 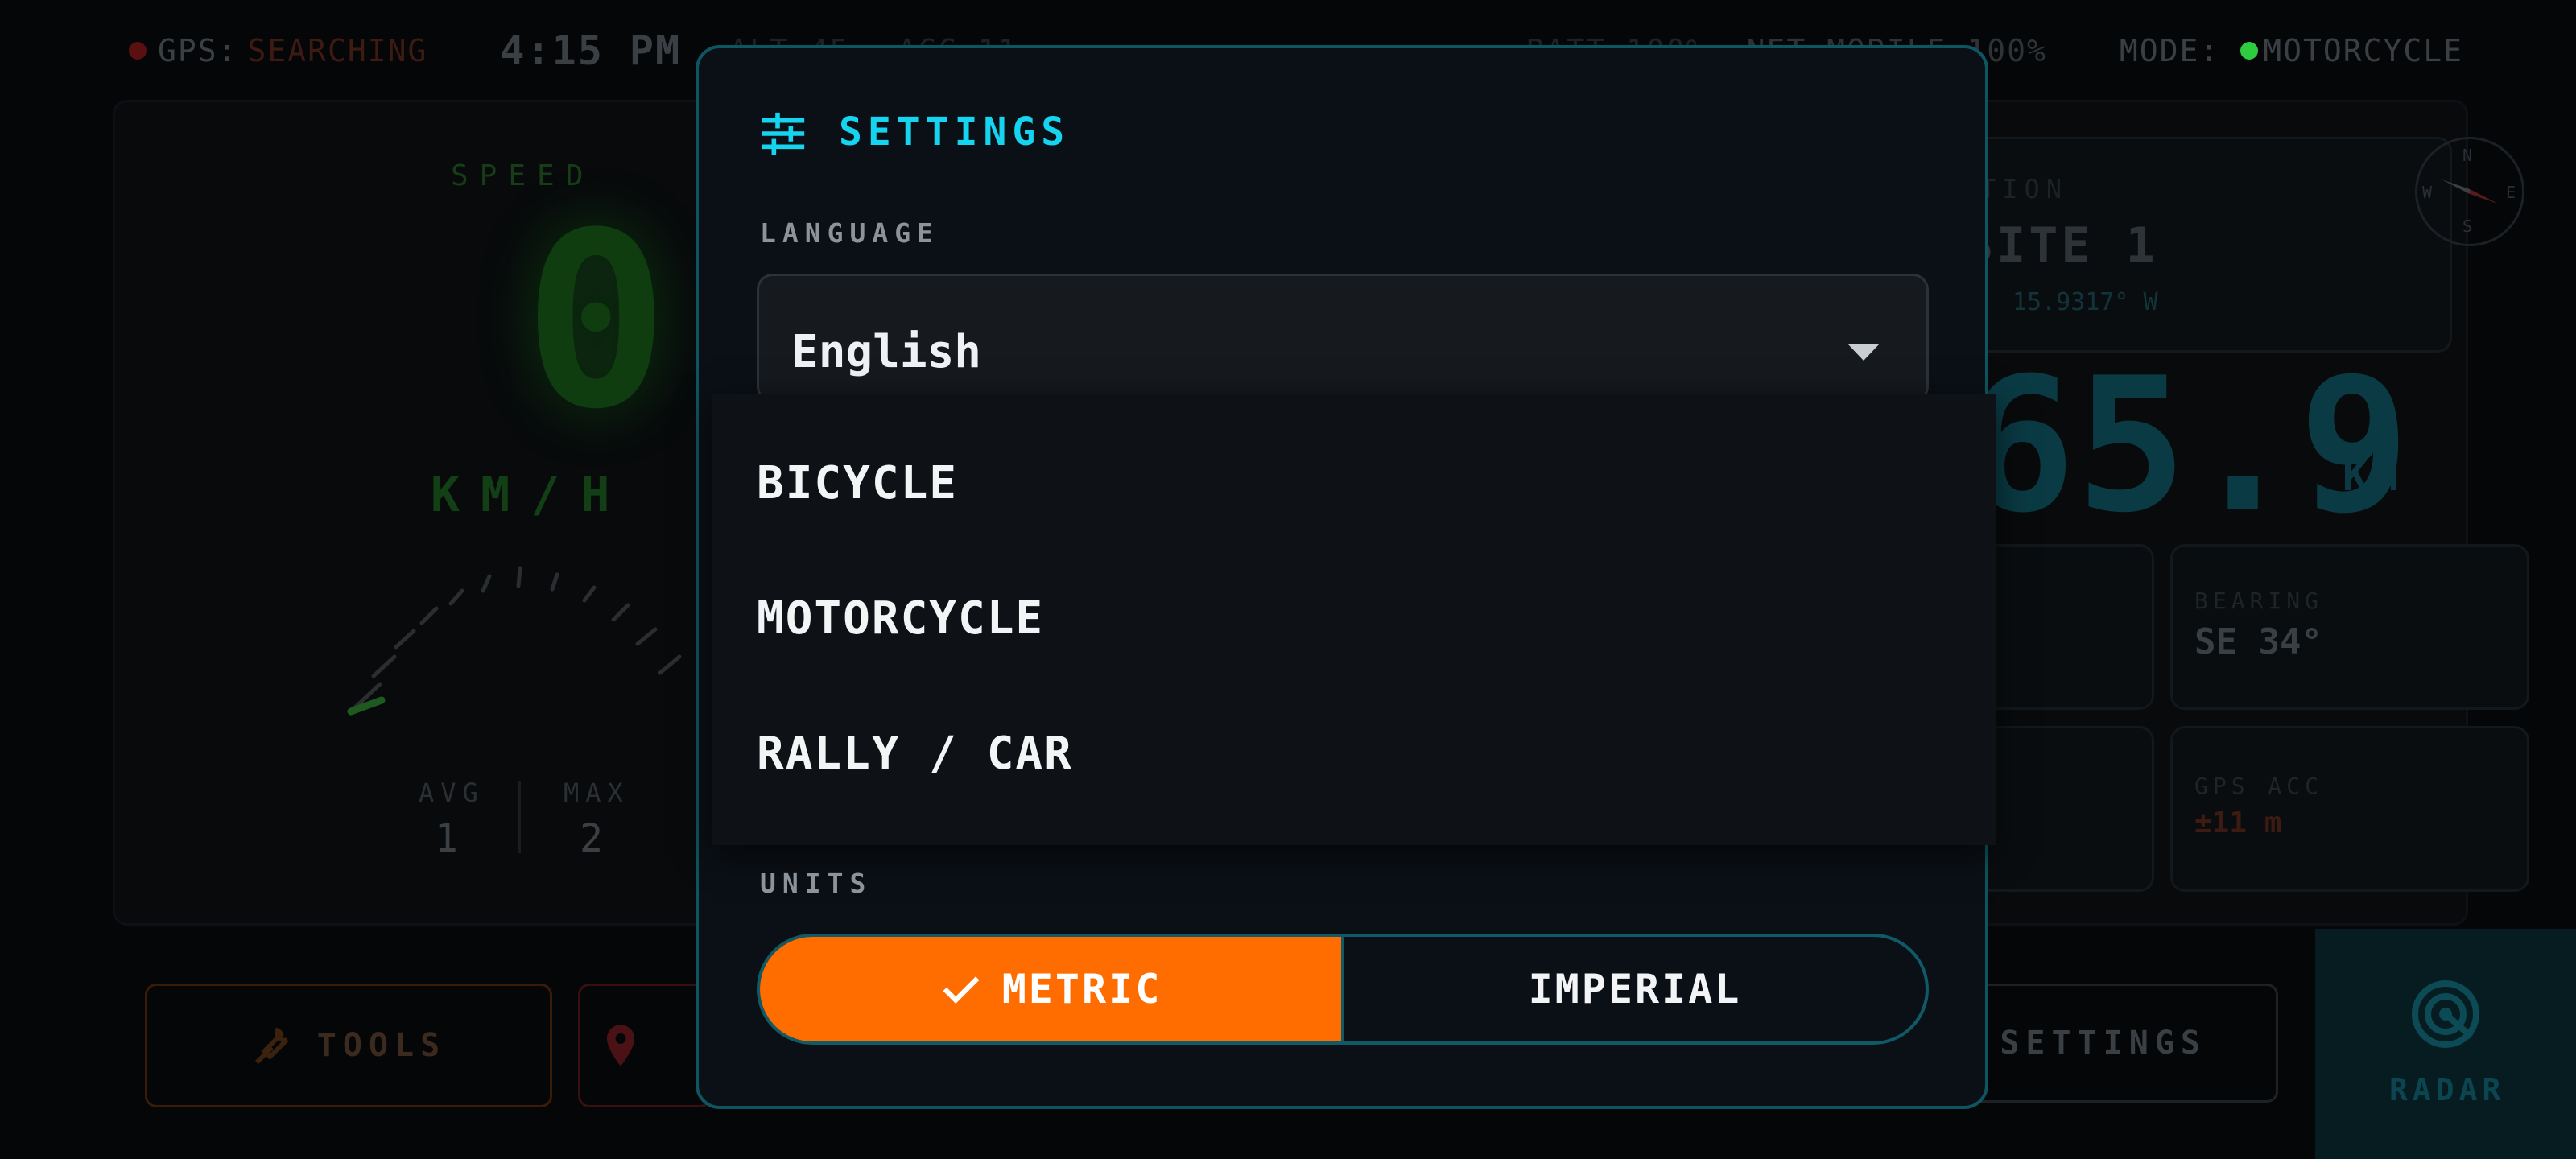 I want to click on compass-w: W, so click(x=2427, y=192).